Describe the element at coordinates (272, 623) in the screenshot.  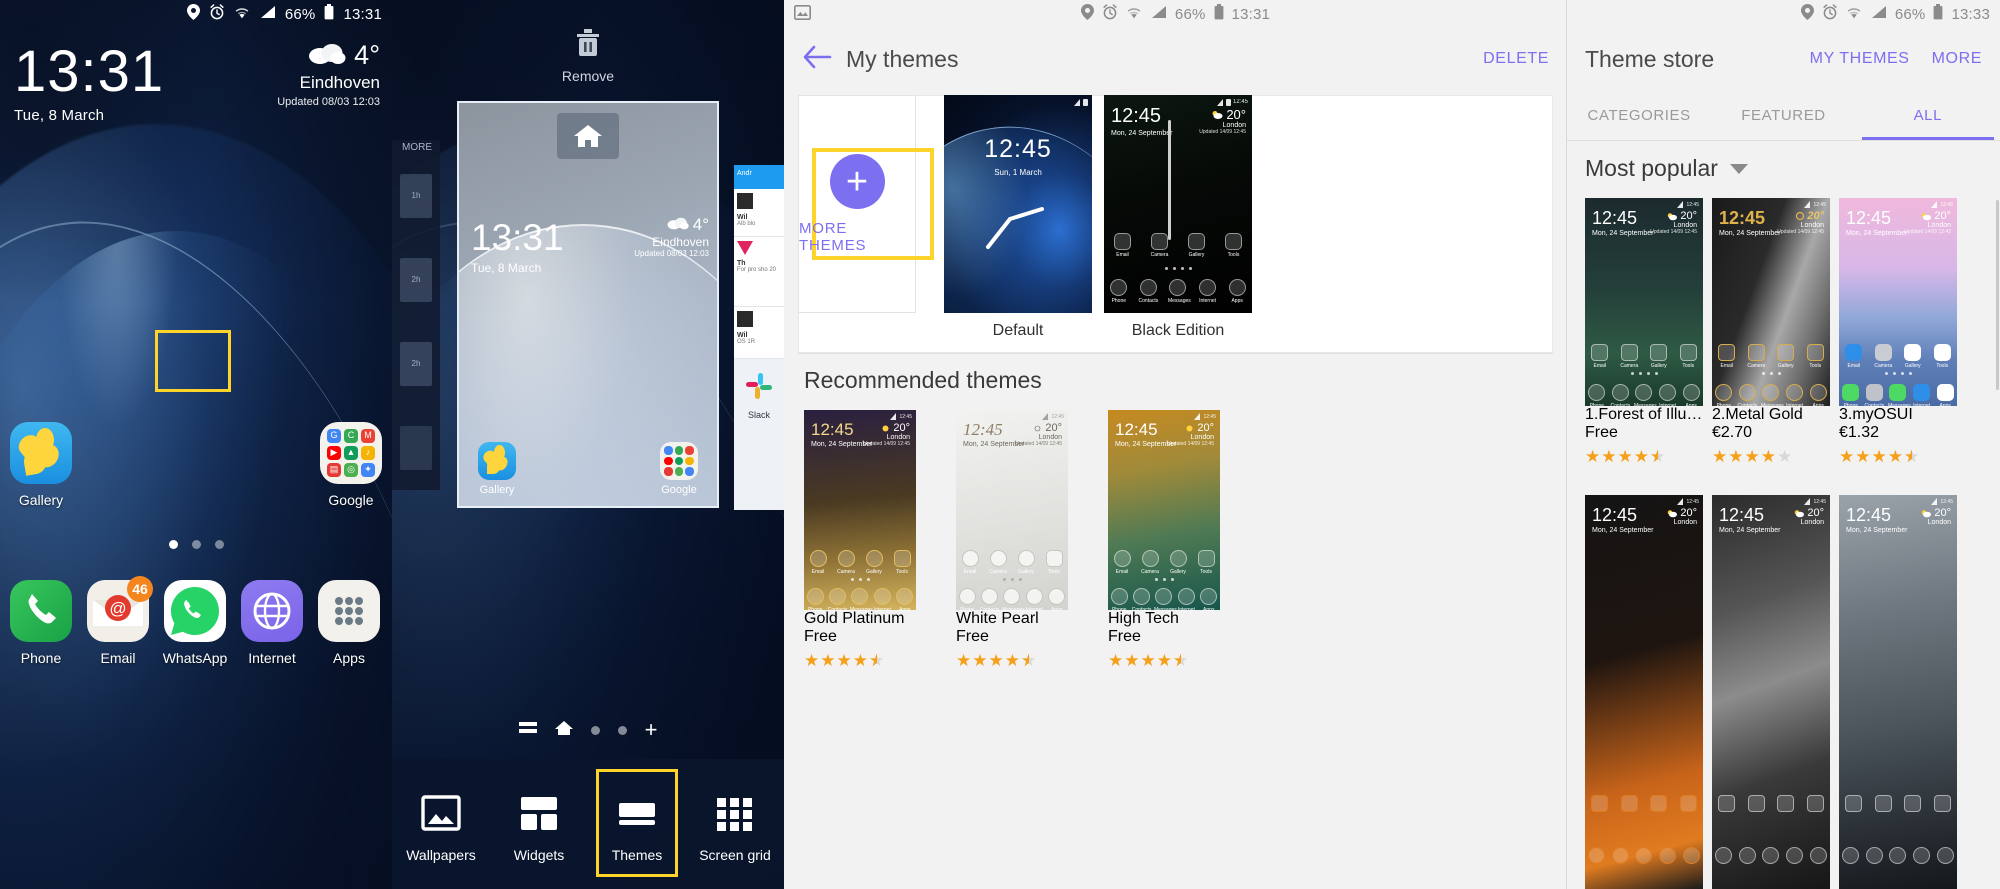
I see `dock-icon-internet: Internet` at that location.